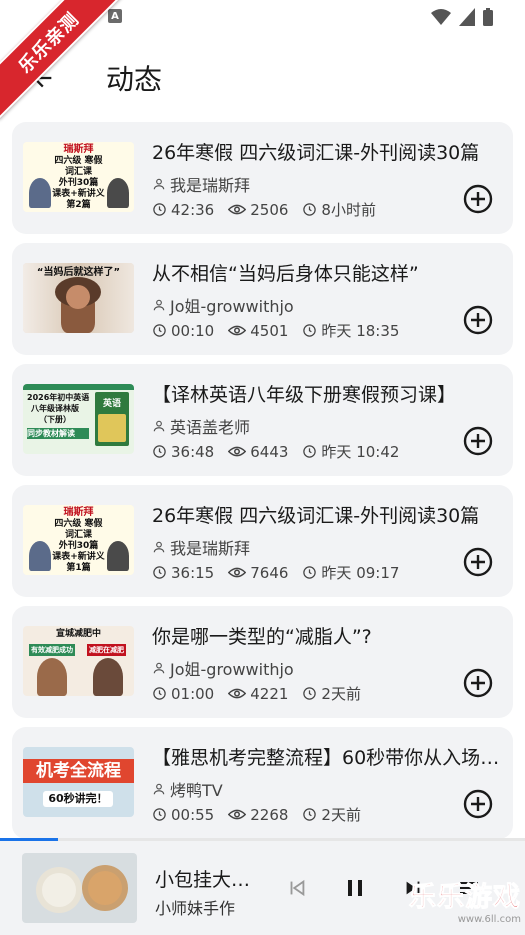 This screenshot has width=525, height=935. What do you see at coordinates (111, 404) in the screenshot?
I see `thumb-book-title: 英语` at bounding box center [111, 404].